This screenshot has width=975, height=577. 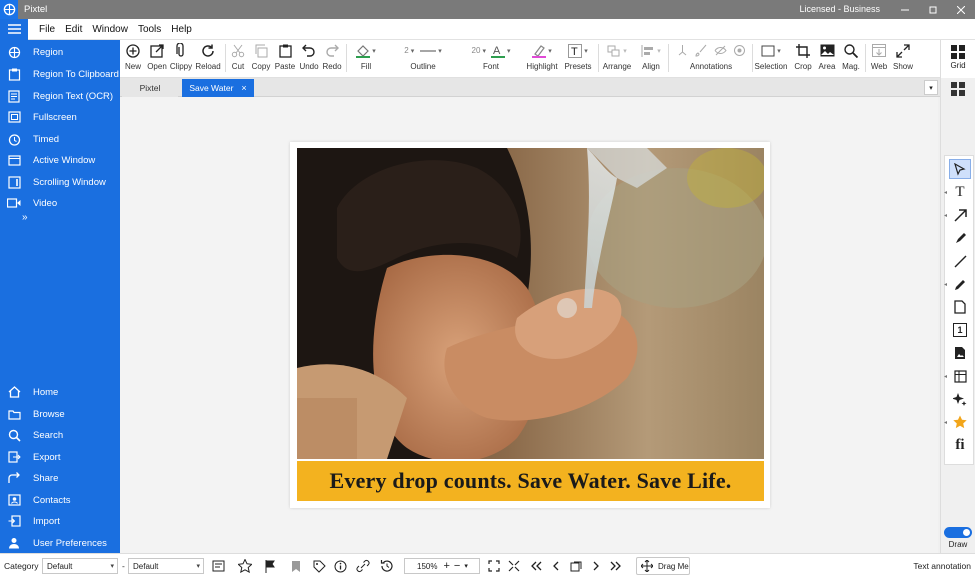 What do you see at coordinates (957, 59) in the screenshot?
I see `grid-button: Grid` at bounding box center [957, 59].